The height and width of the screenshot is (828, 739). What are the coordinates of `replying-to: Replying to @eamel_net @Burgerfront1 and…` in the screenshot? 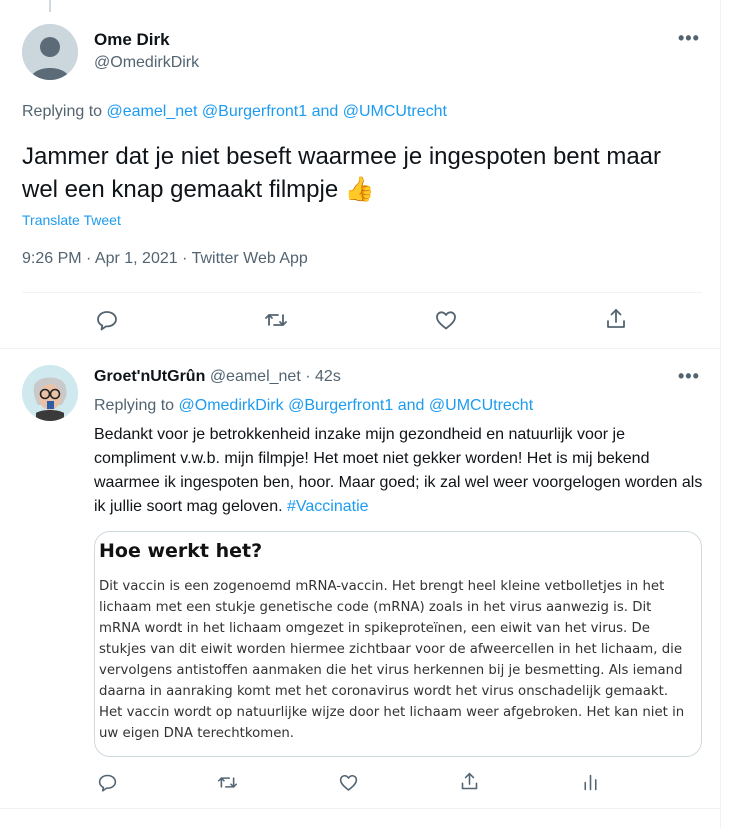 It's located at (234, 112).